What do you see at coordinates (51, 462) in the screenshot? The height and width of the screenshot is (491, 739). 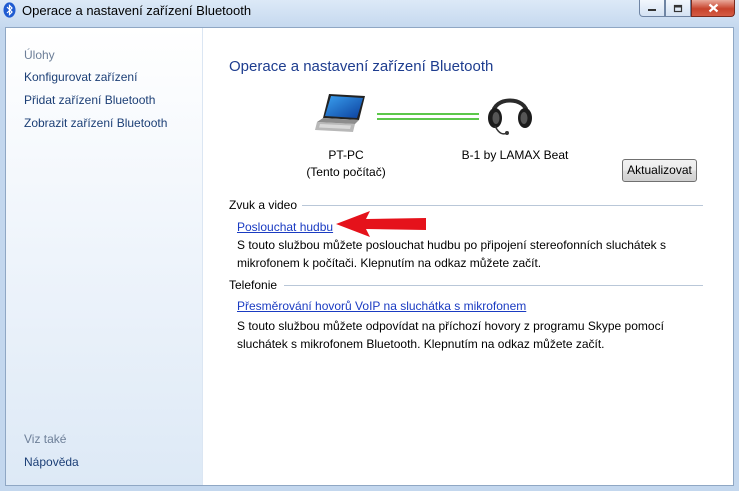 I see `sidebar-item-help: Nápověda` at bounding box center [51, 462].